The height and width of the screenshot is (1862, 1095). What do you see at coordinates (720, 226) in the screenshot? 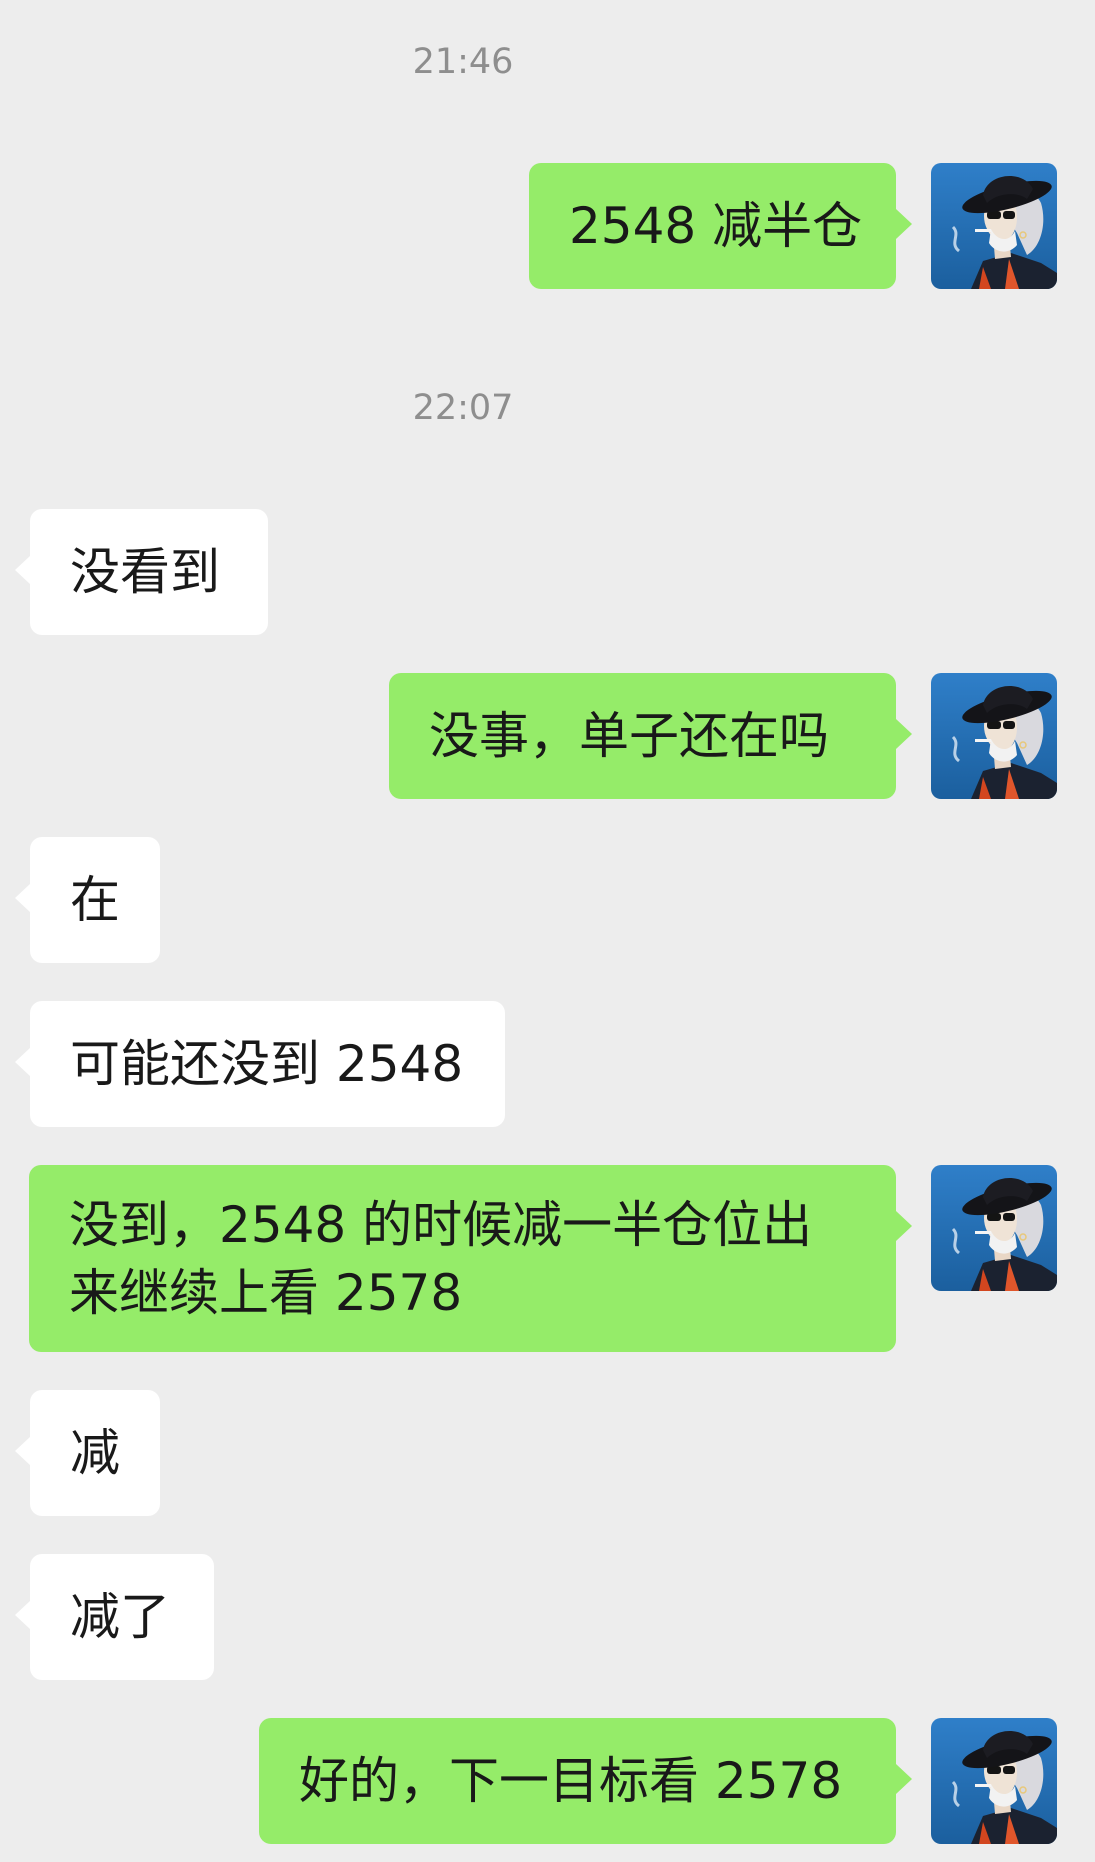
I see `outgoing-message-bubble: 2548 减半仓` at bounding box center [720, 226].